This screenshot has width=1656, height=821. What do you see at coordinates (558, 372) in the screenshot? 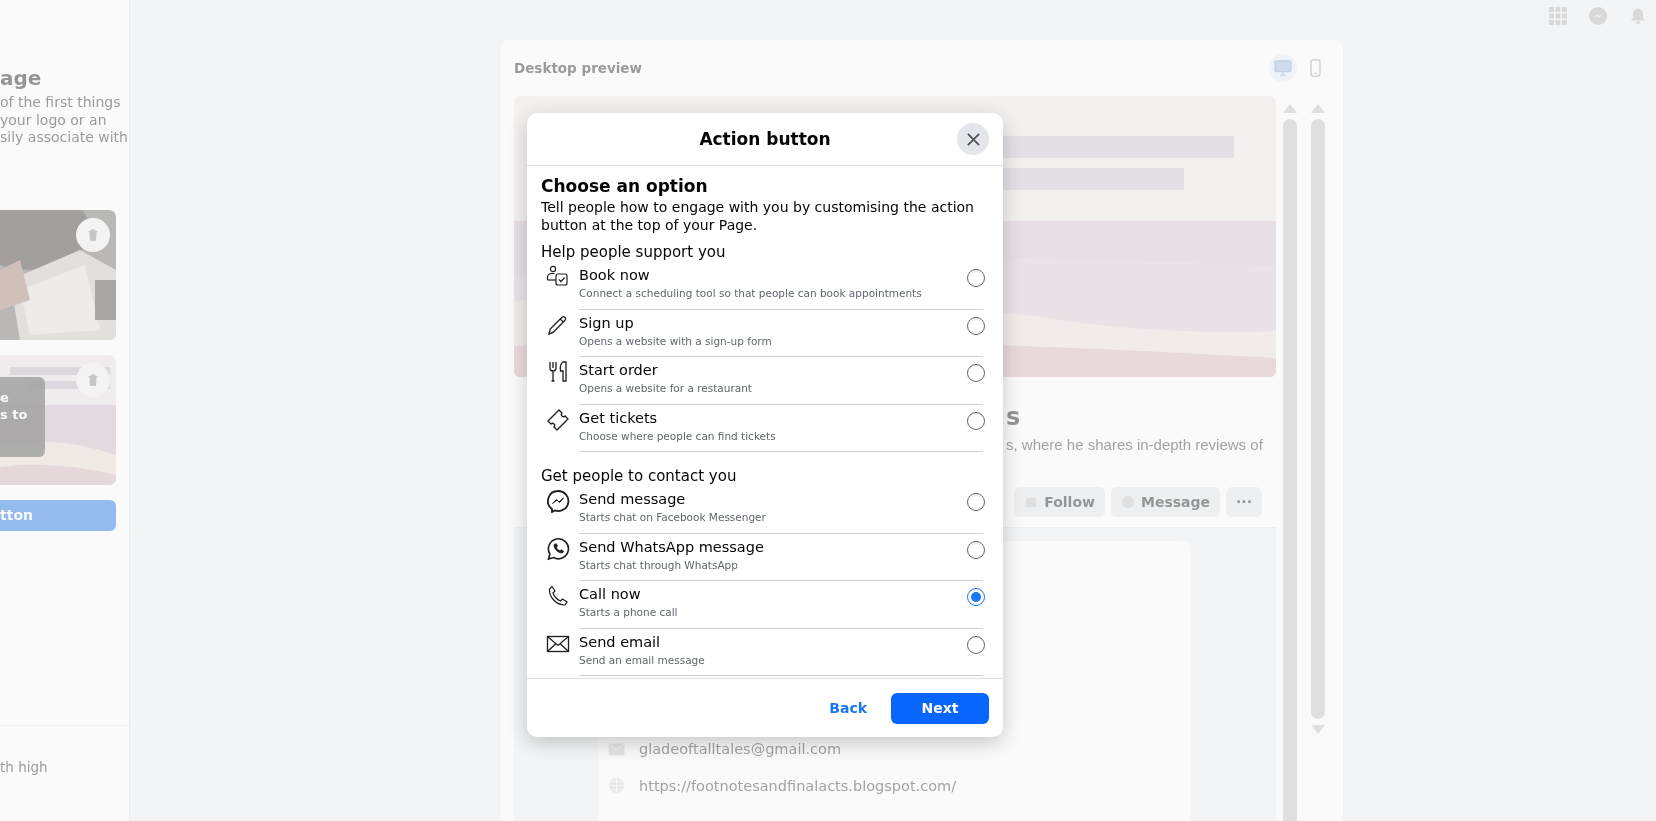
I see `cutlery-icon` at bounding box center [558, 372].